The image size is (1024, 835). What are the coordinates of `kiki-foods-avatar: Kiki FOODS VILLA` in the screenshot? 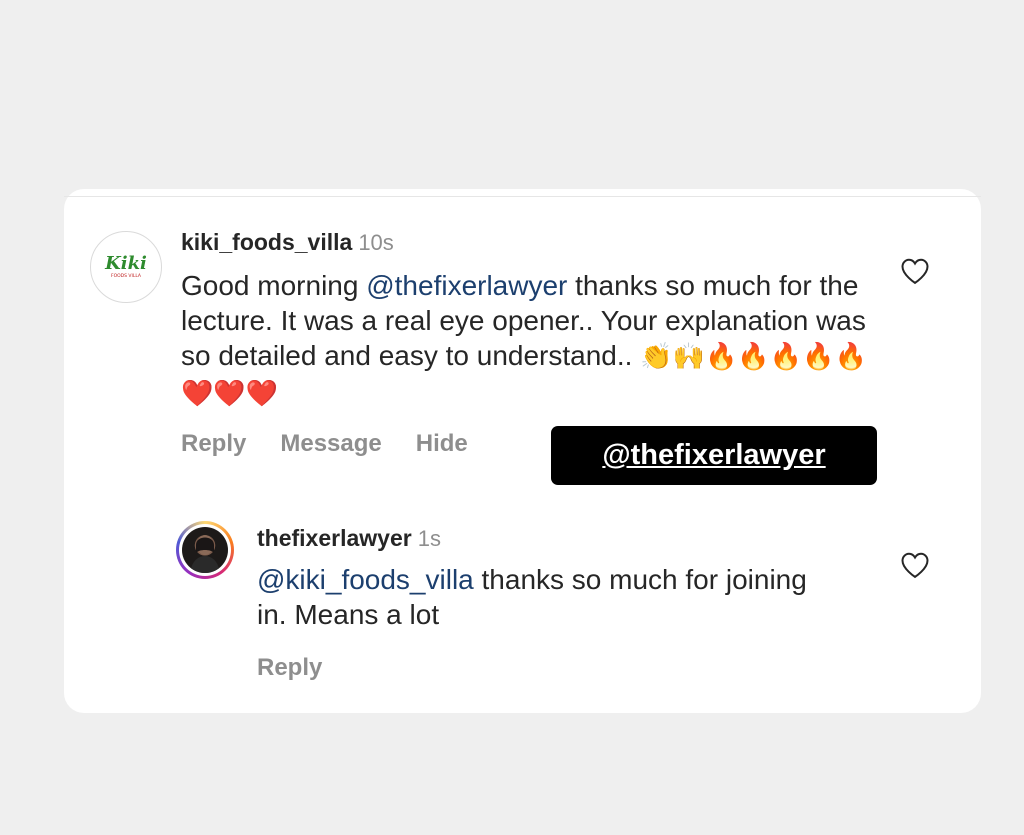 It's located at (126, 267).